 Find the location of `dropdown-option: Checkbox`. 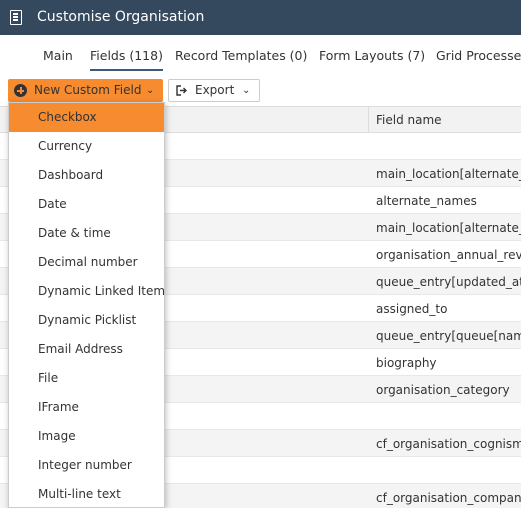

dropdown-option: Checkbox is located at coordinates (86, 117).